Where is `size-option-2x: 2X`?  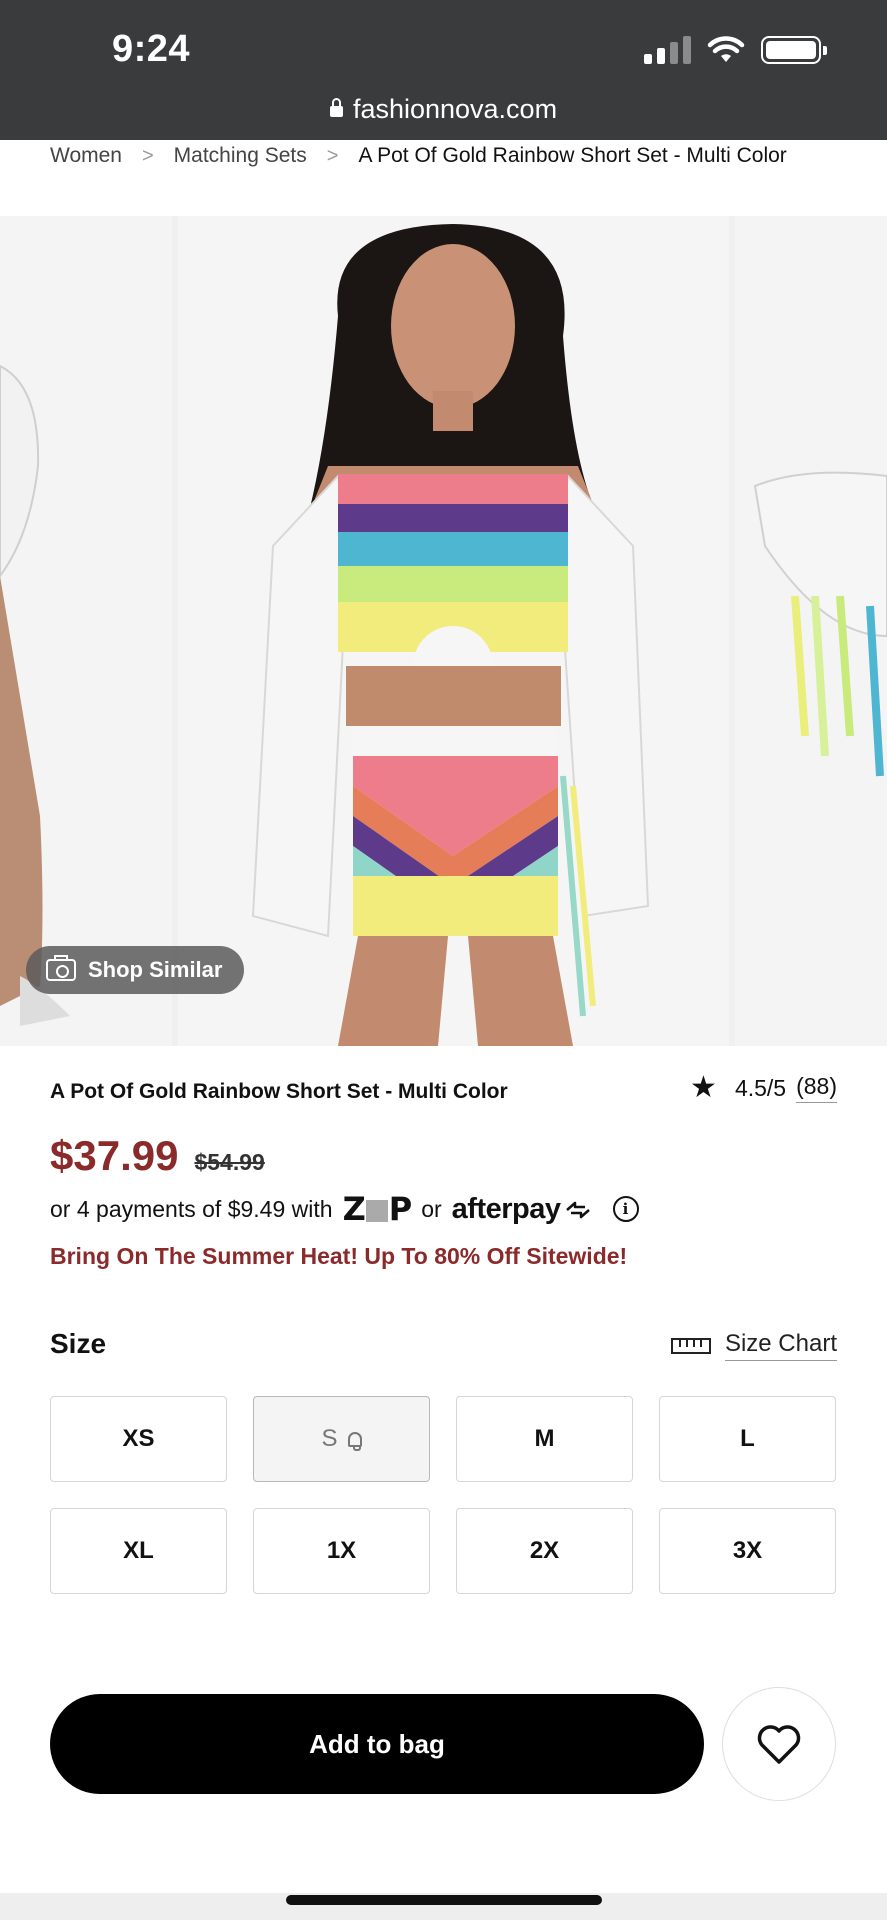 size-option-2x: 2X is located at coordinates (544, 1551).